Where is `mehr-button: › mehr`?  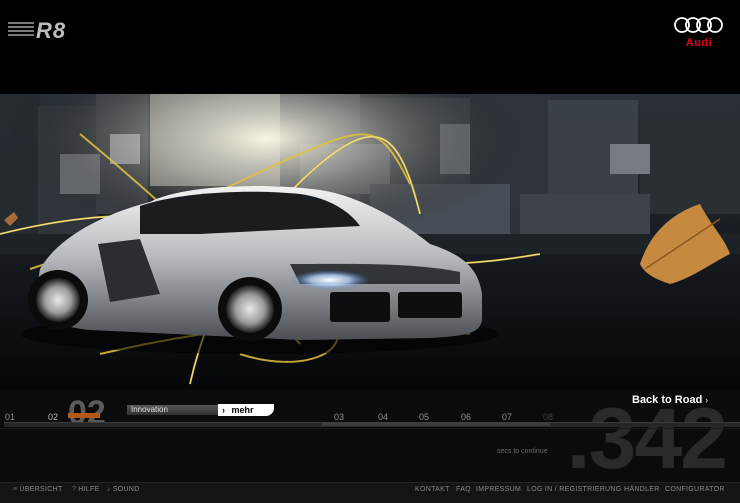
mehr-button: › mehr is located at coordinates (246, 410).